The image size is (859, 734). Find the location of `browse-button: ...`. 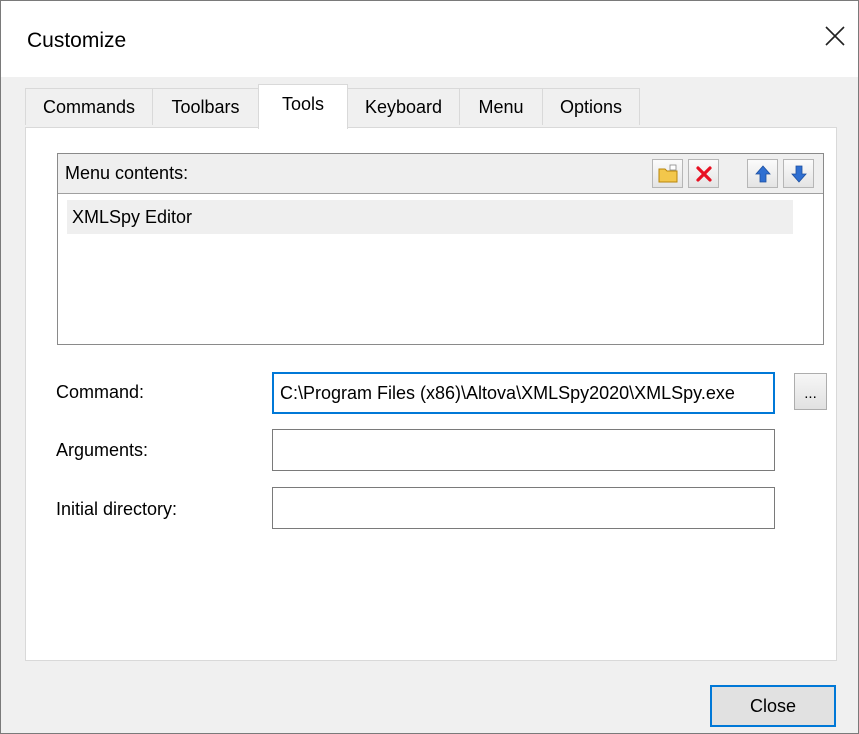

browse-button: ... is located at coordinates (810, 391).